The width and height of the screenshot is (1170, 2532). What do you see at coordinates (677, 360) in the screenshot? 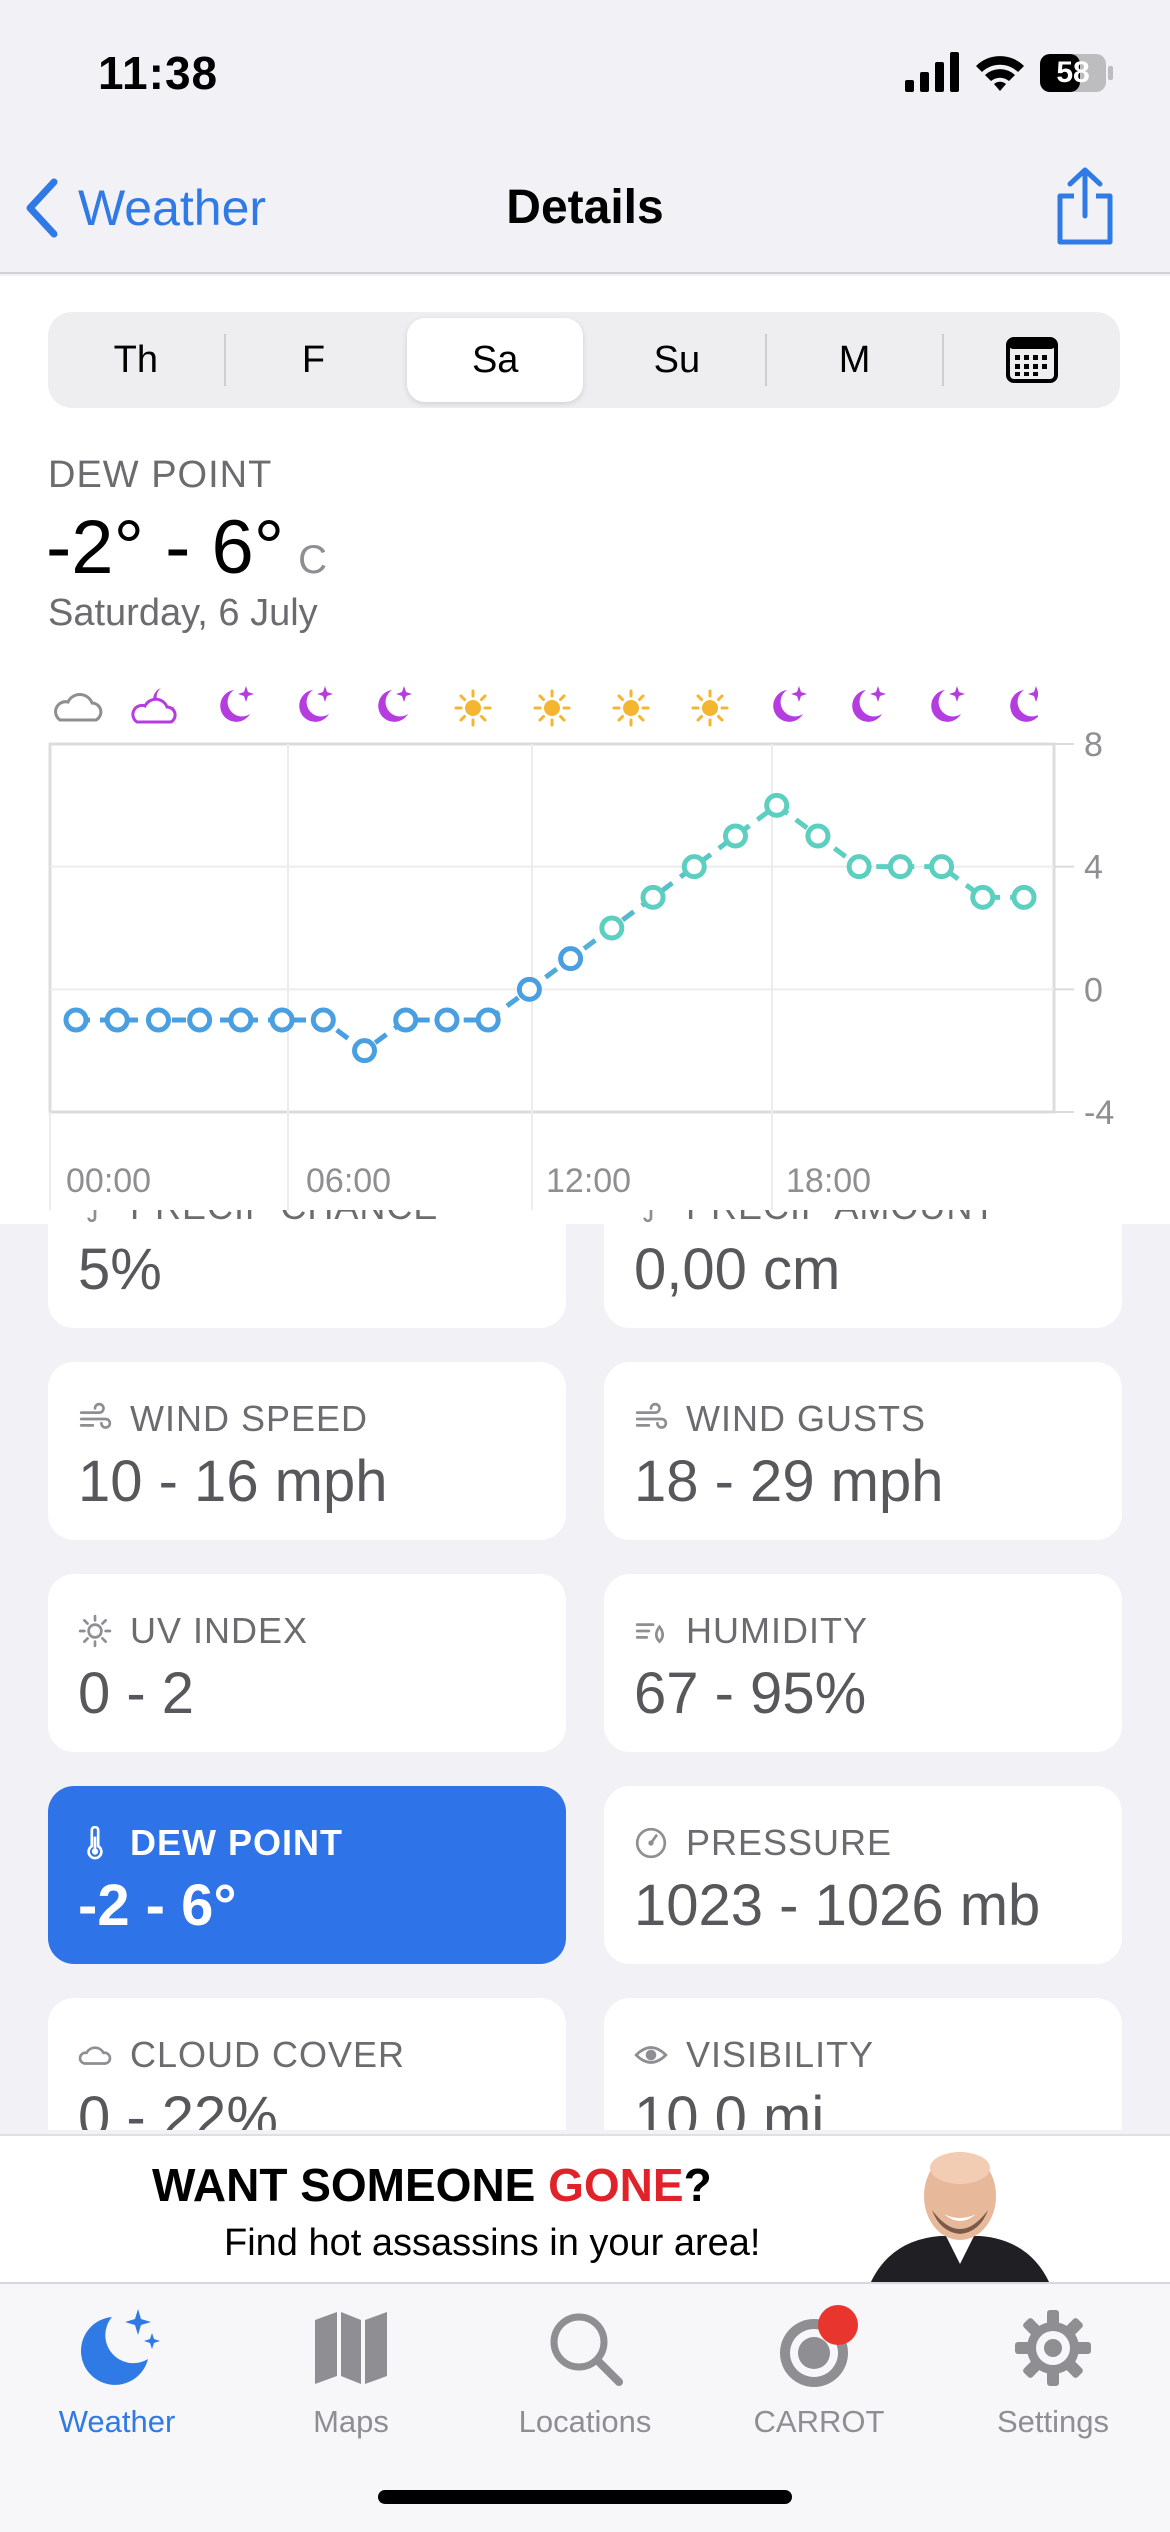
I see `day-tab-sunday: Su` at bounding box center [677, 360].